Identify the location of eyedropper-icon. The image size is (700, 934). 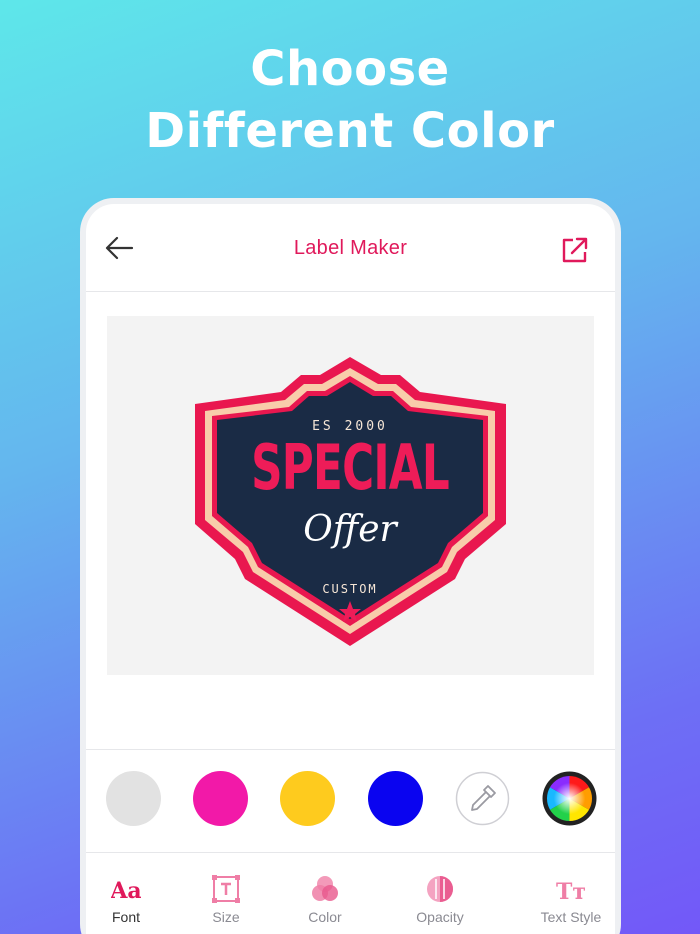
(482, 798).